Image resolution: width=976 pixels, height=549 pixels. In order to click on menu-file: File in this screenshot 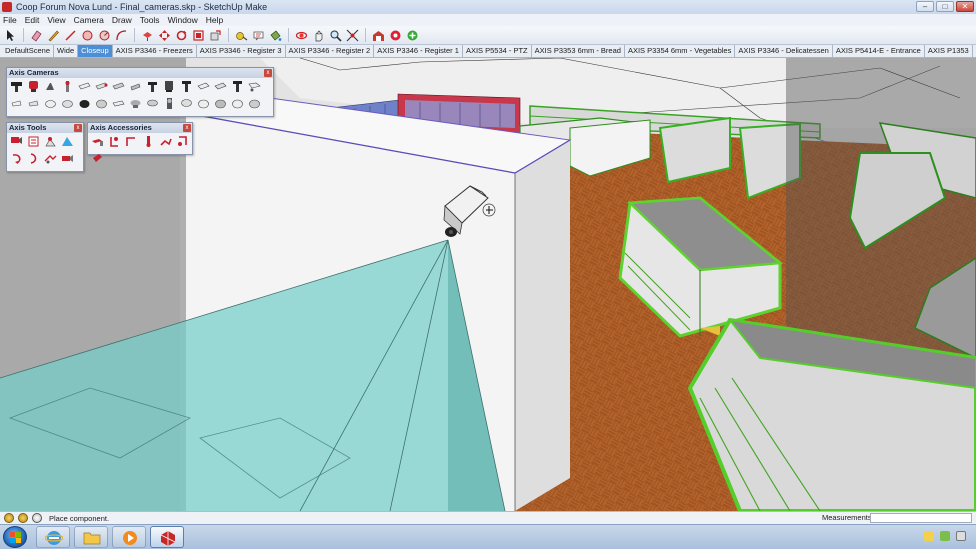, I will do `click(10, 20)`.